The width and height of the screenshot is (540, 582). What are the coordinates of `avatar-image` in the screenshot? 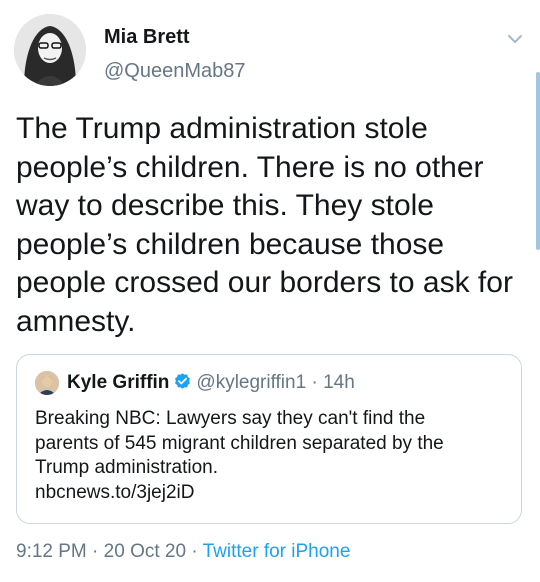 It's located at (50, 50).